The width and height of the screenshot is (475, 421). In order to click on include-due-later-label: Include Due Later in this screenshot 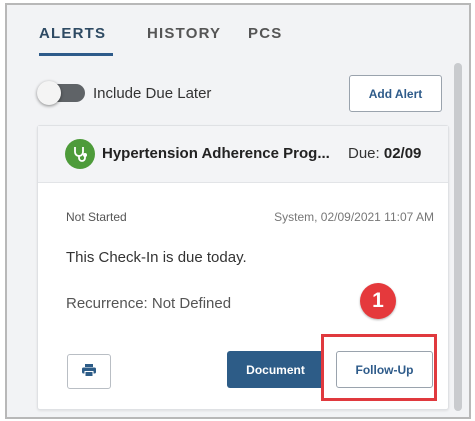, I will do `click(152, 93)`.